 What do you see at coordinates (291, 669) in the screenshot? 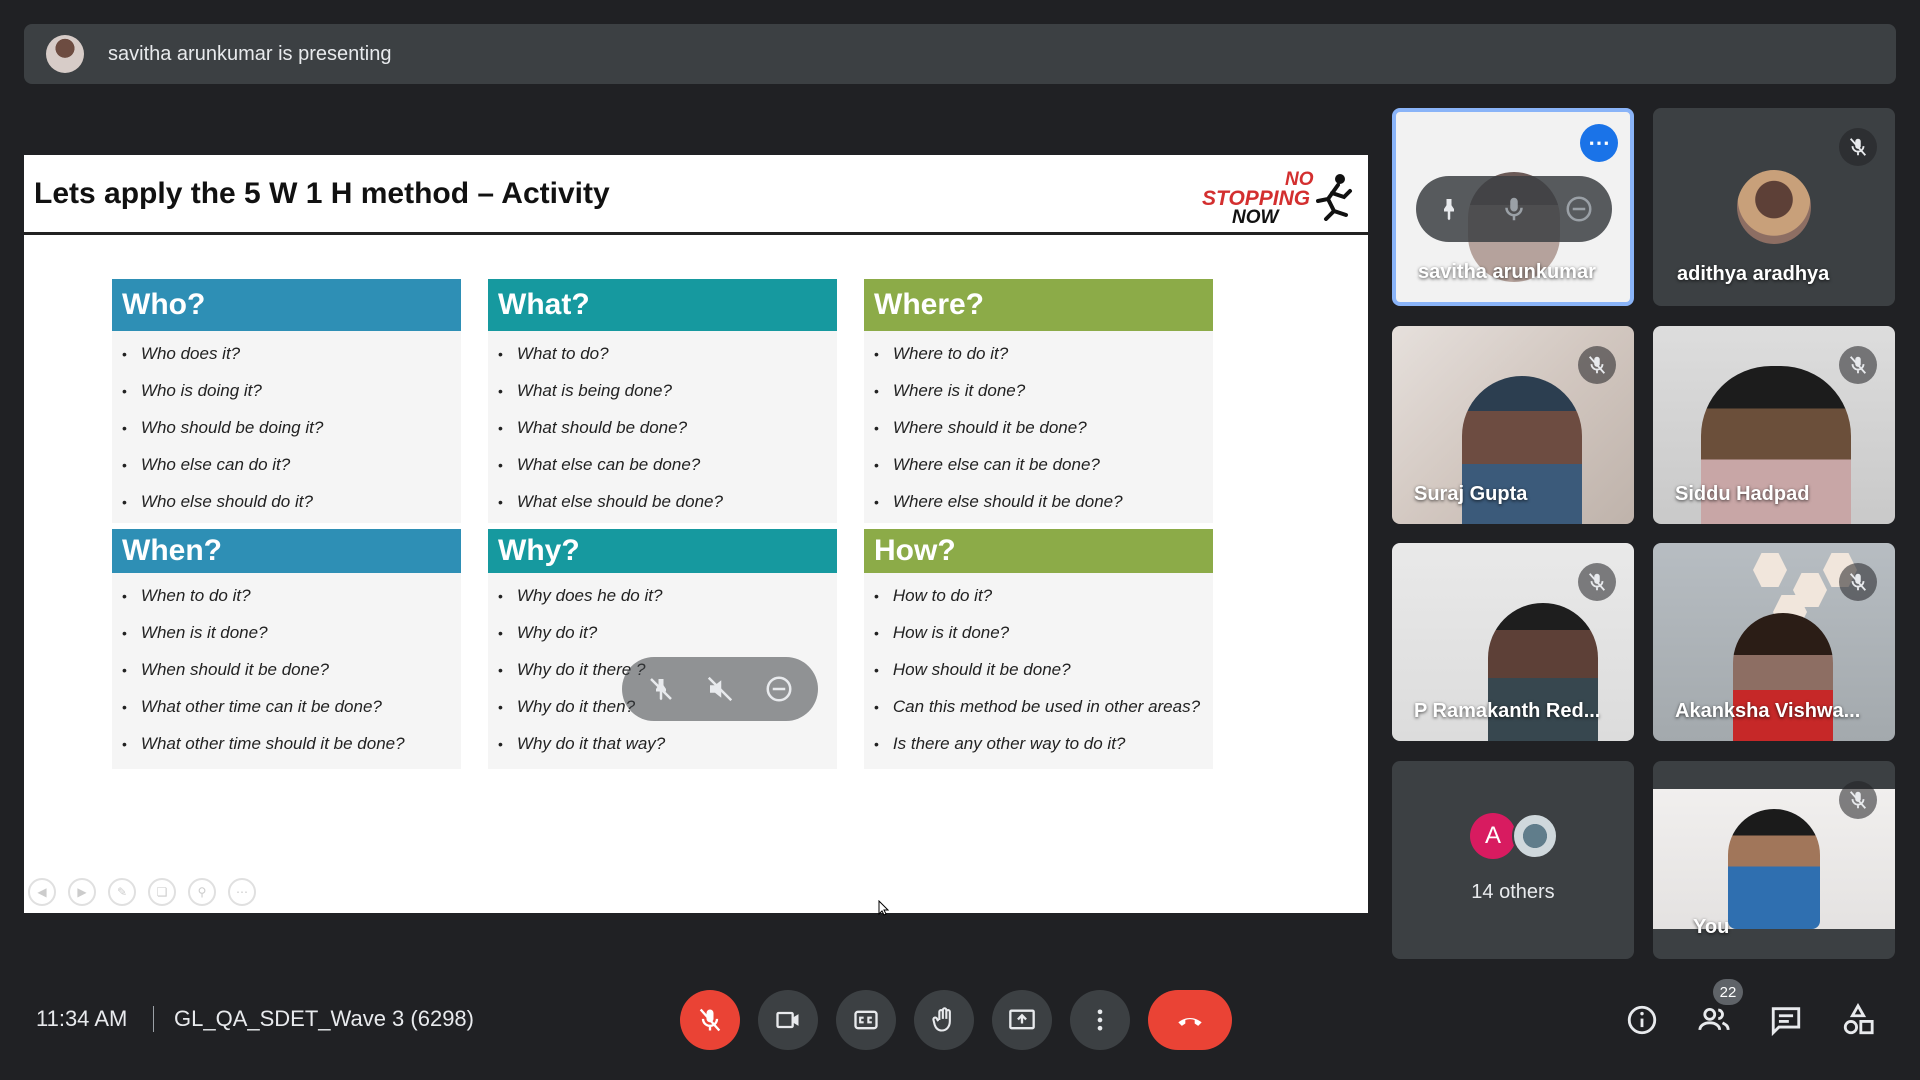
I see `list-item: When should it be done?` at bounding box center [291, 669].